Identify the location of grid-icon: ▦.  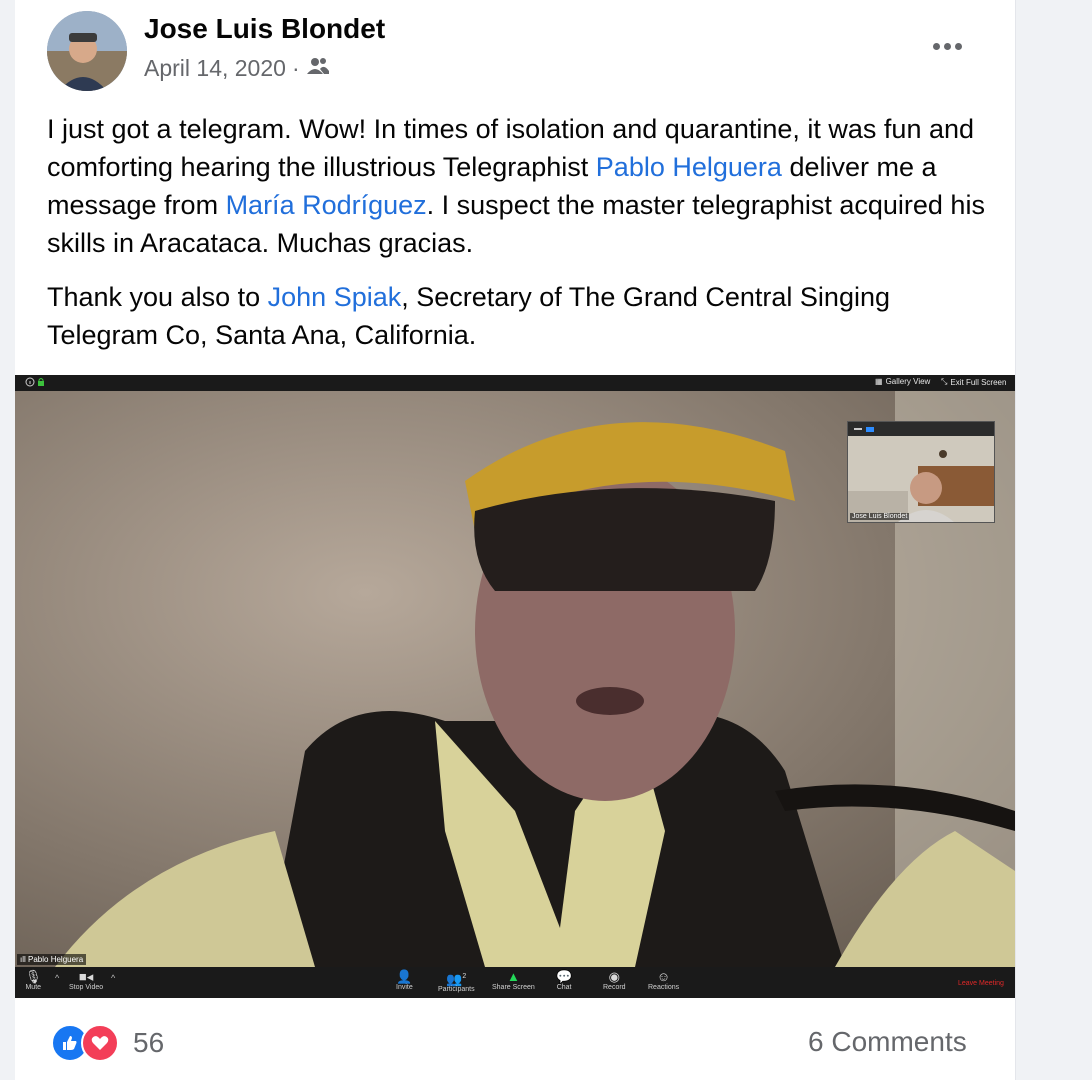
(879, 381).